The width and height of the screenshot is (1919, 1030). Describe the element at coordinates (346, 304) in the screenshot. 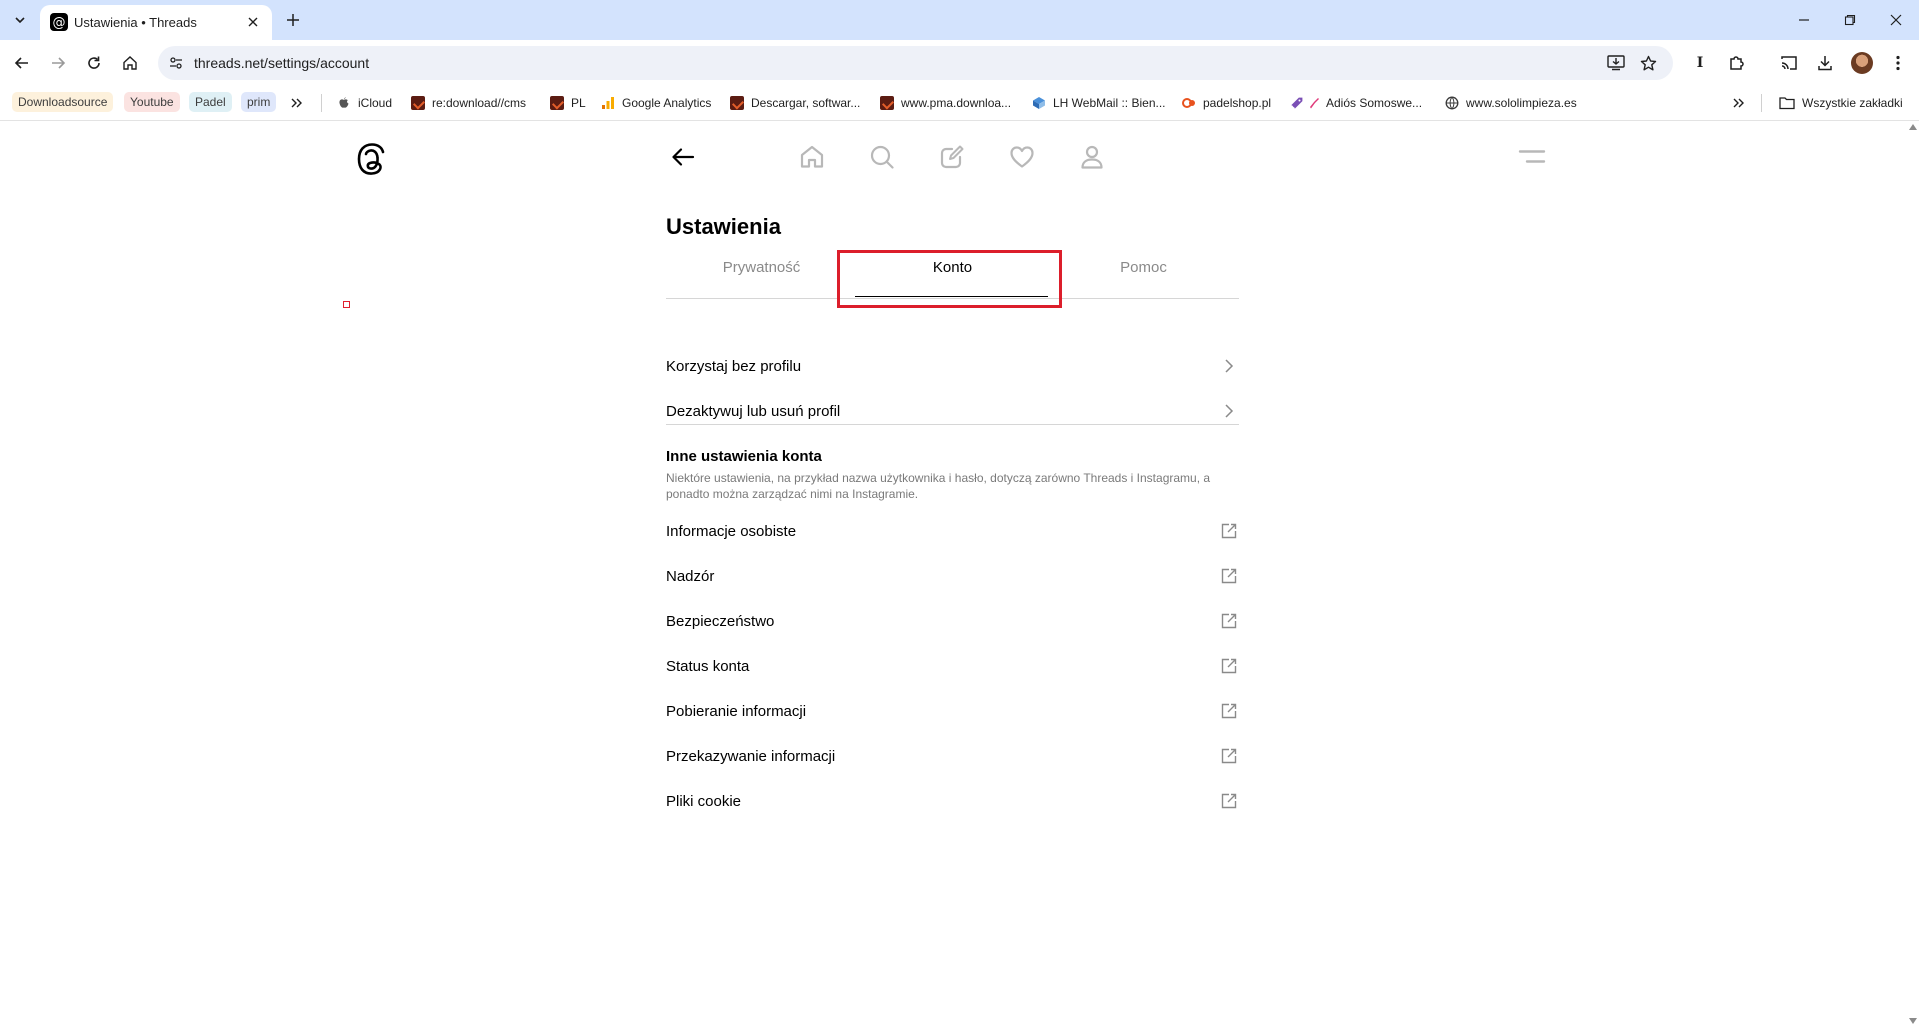

I see `cursor-marker` at that location.